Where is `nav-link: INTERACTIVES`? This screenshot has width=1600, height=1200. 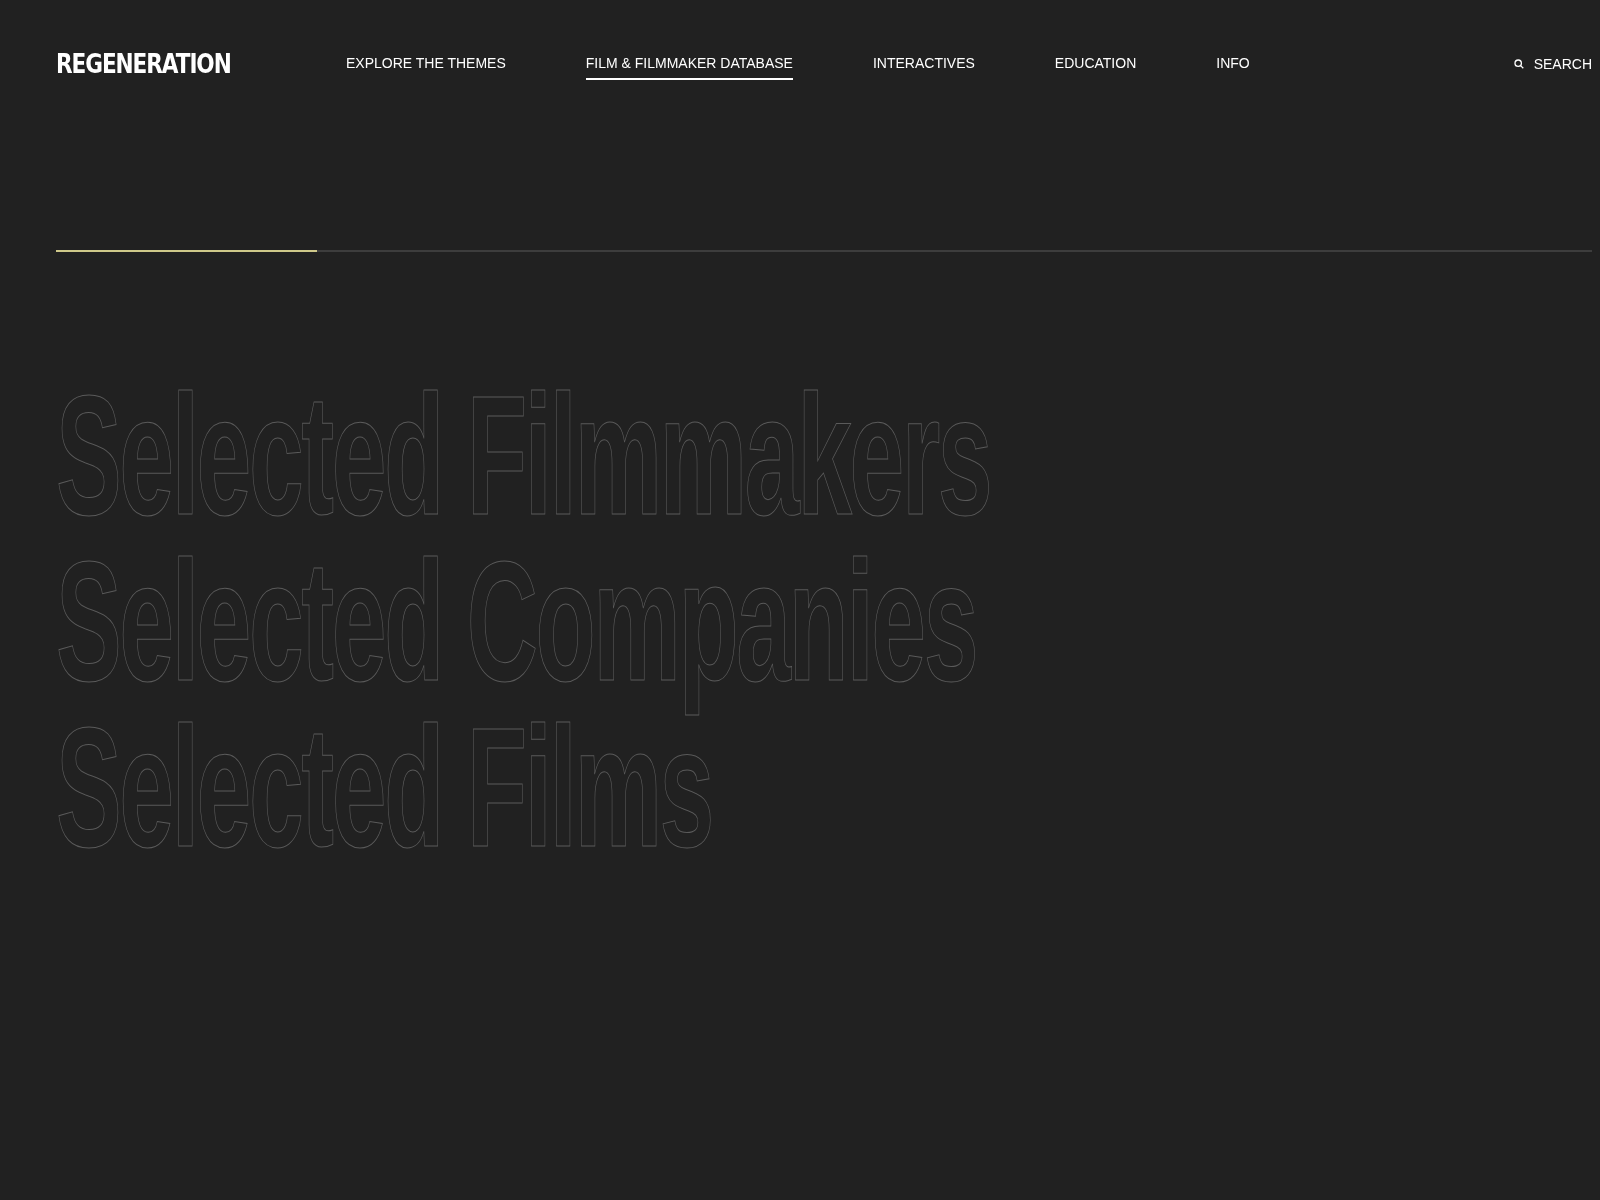 nav-link: INTERACTIVES is located at coordinates (923, 64).